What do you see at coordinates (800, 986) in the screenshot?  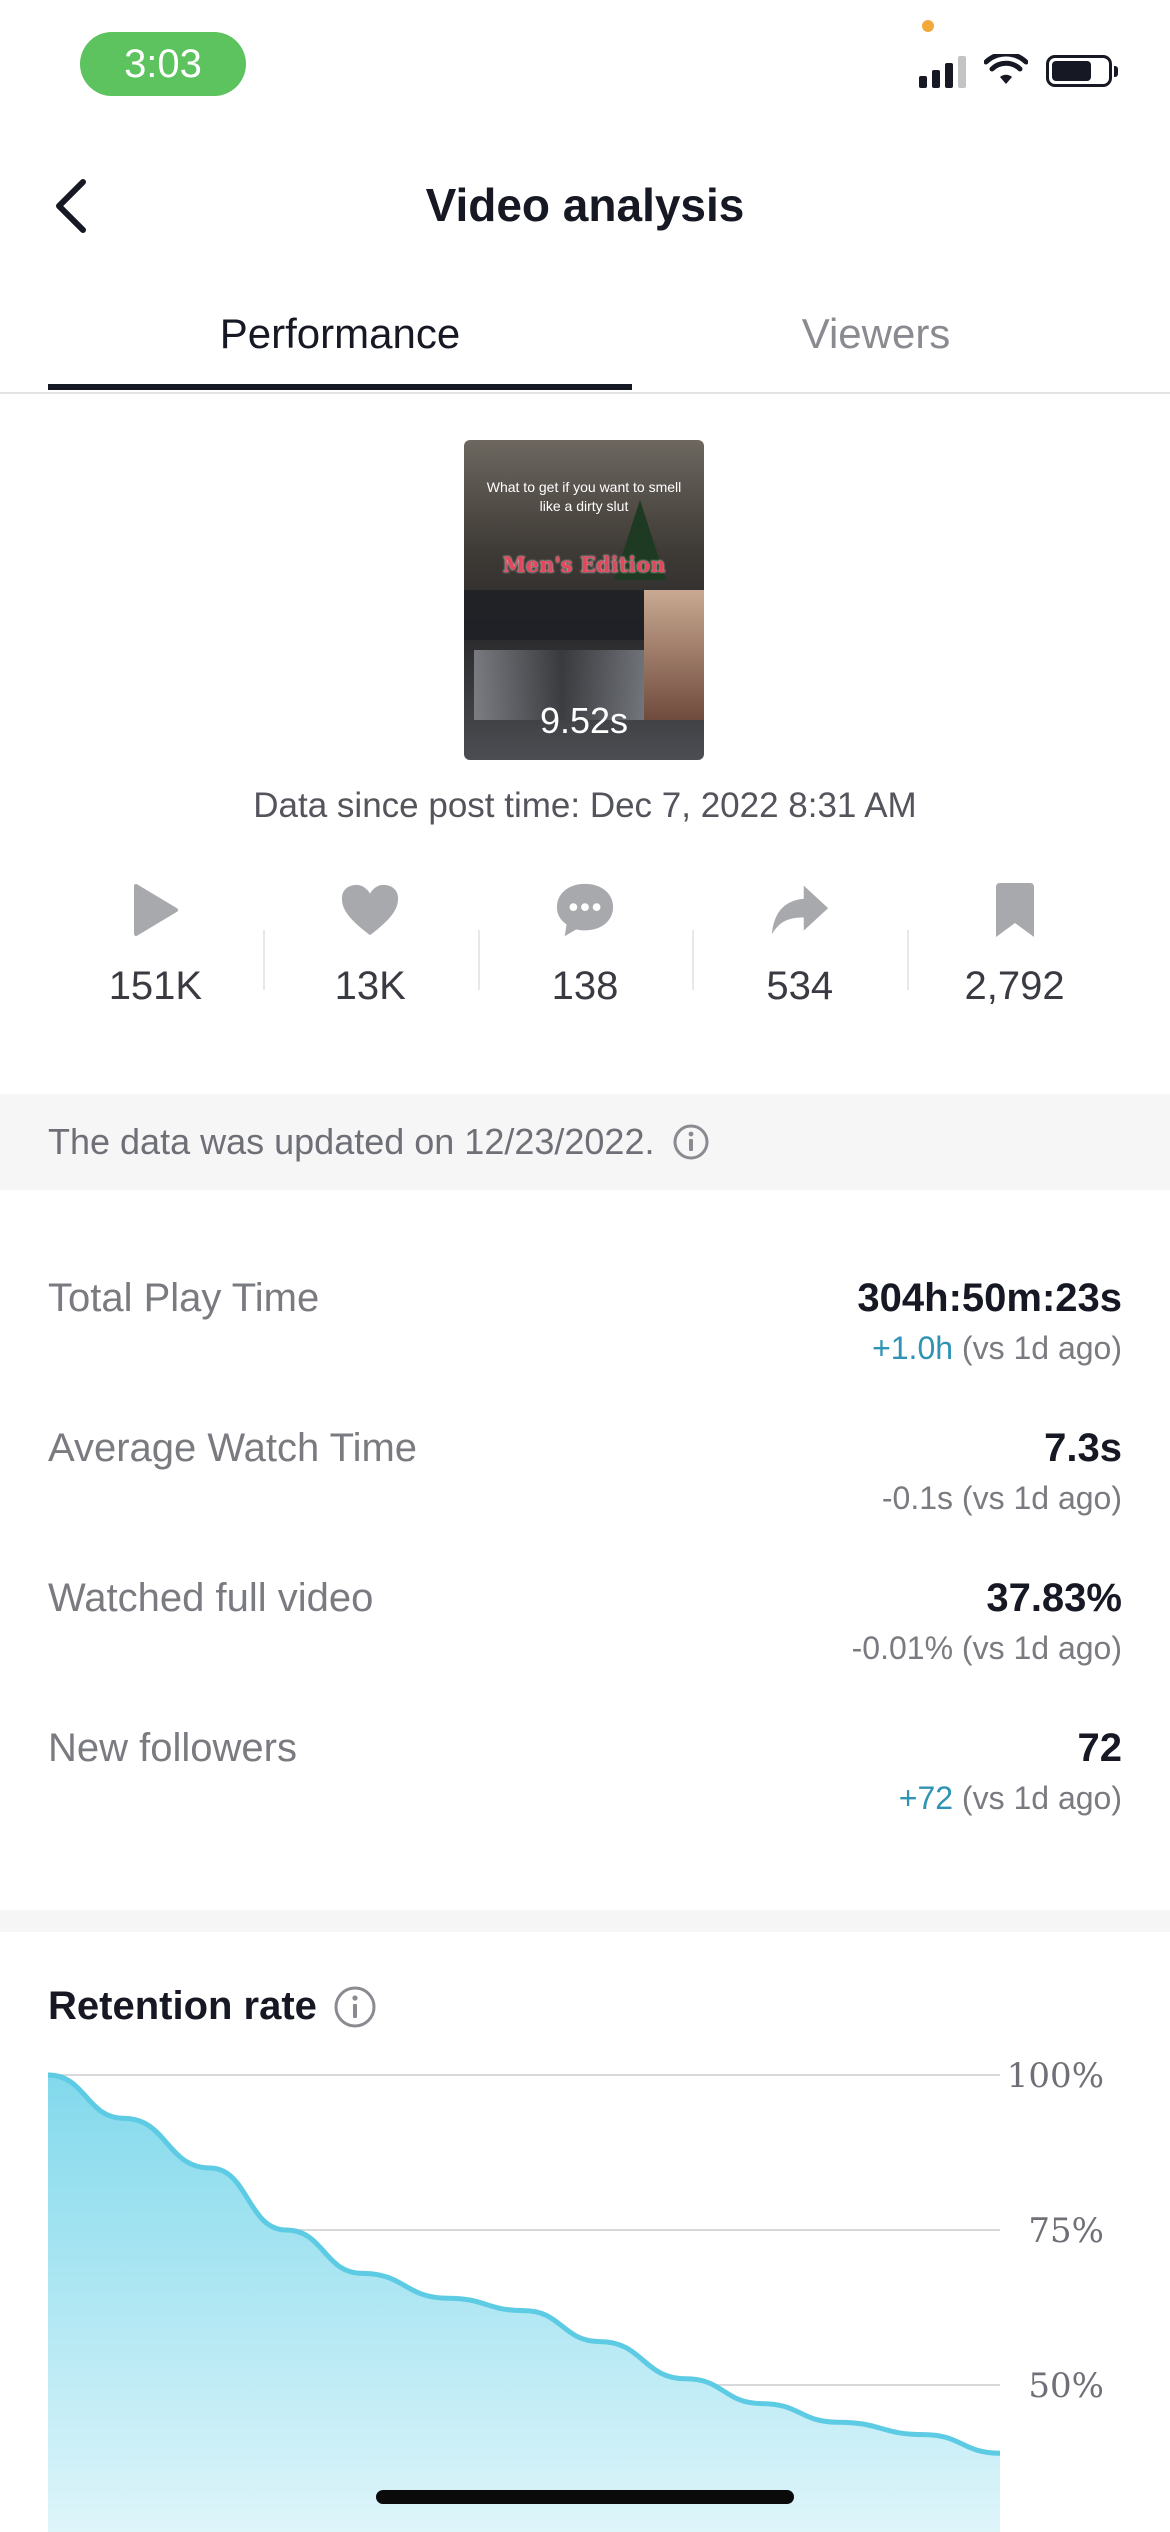 I see `stat-value: 534` at bounding box center [800, 986].